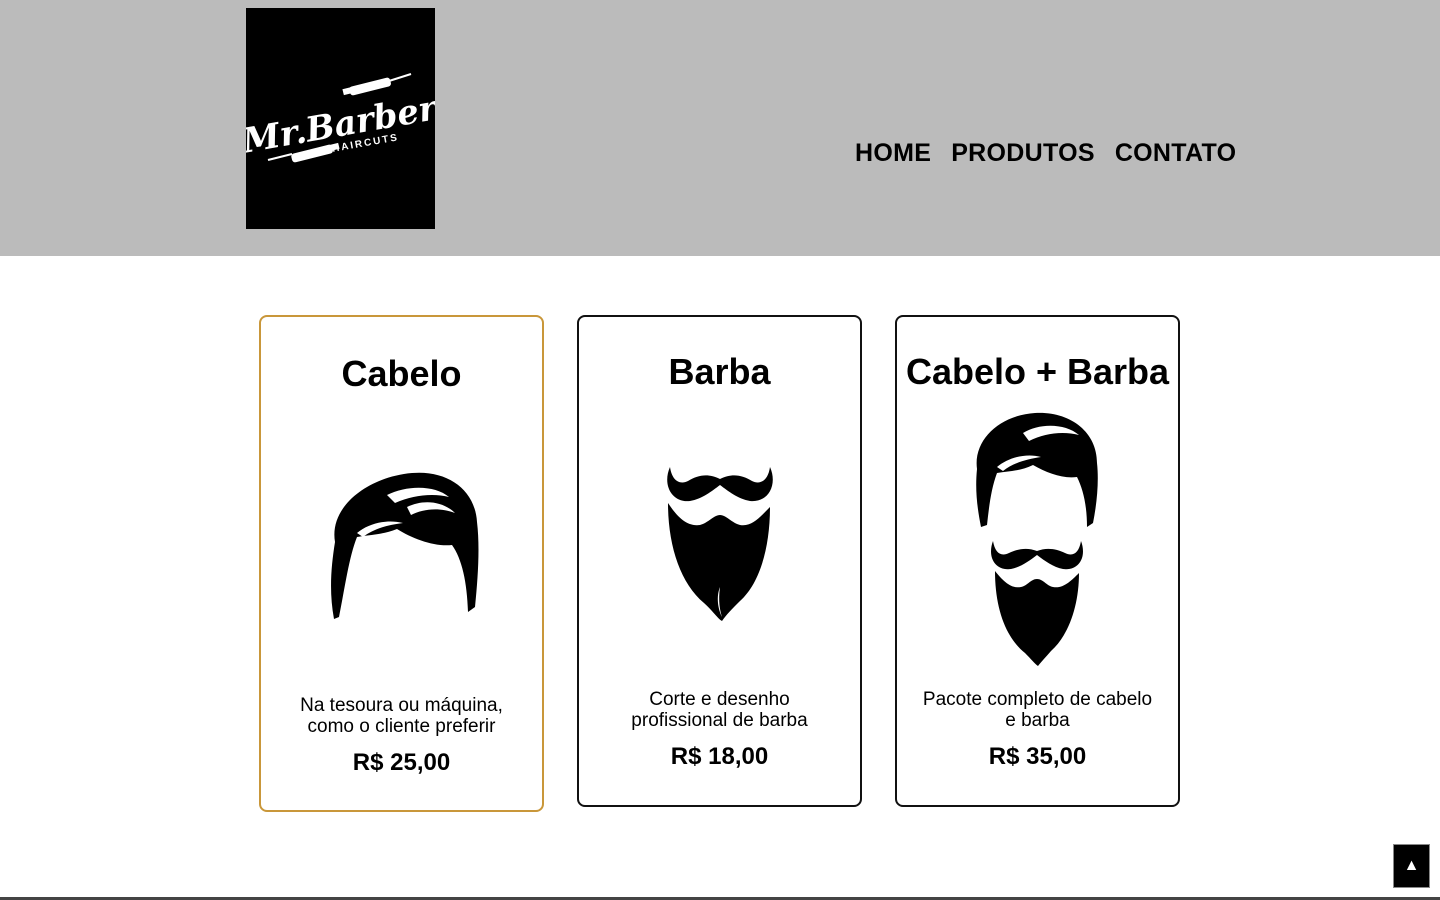 This screenshot has width=1440, height=900. Describe the element at coordinates (1023, 153) in the screenshot. I see `nav-produtos-link: PRODUTOS` at that location.